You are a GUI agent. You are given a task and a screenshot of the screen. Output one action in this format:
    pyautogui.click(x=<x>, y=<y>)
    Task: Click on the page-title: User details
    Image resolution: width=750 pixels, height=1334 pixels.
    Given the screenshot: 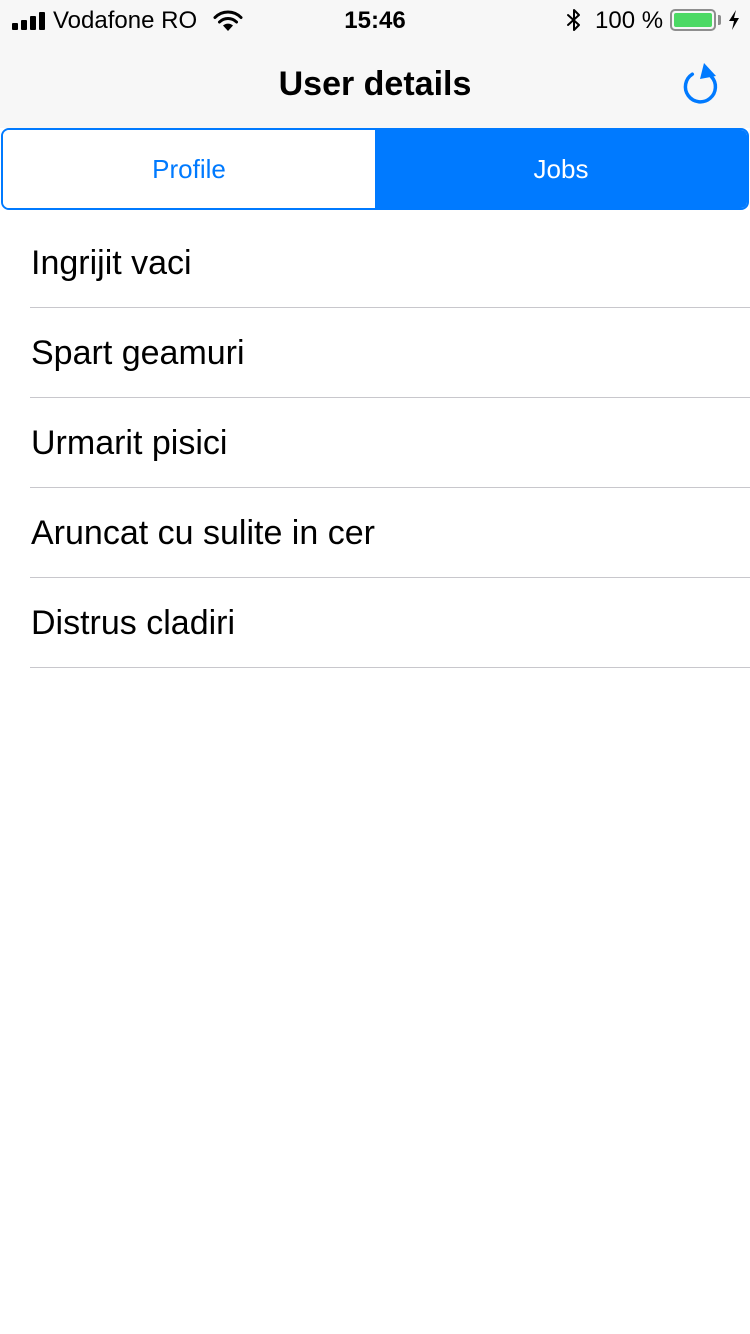 What is the action you would take?
    pyautogui.click(x=375, y=84)
    